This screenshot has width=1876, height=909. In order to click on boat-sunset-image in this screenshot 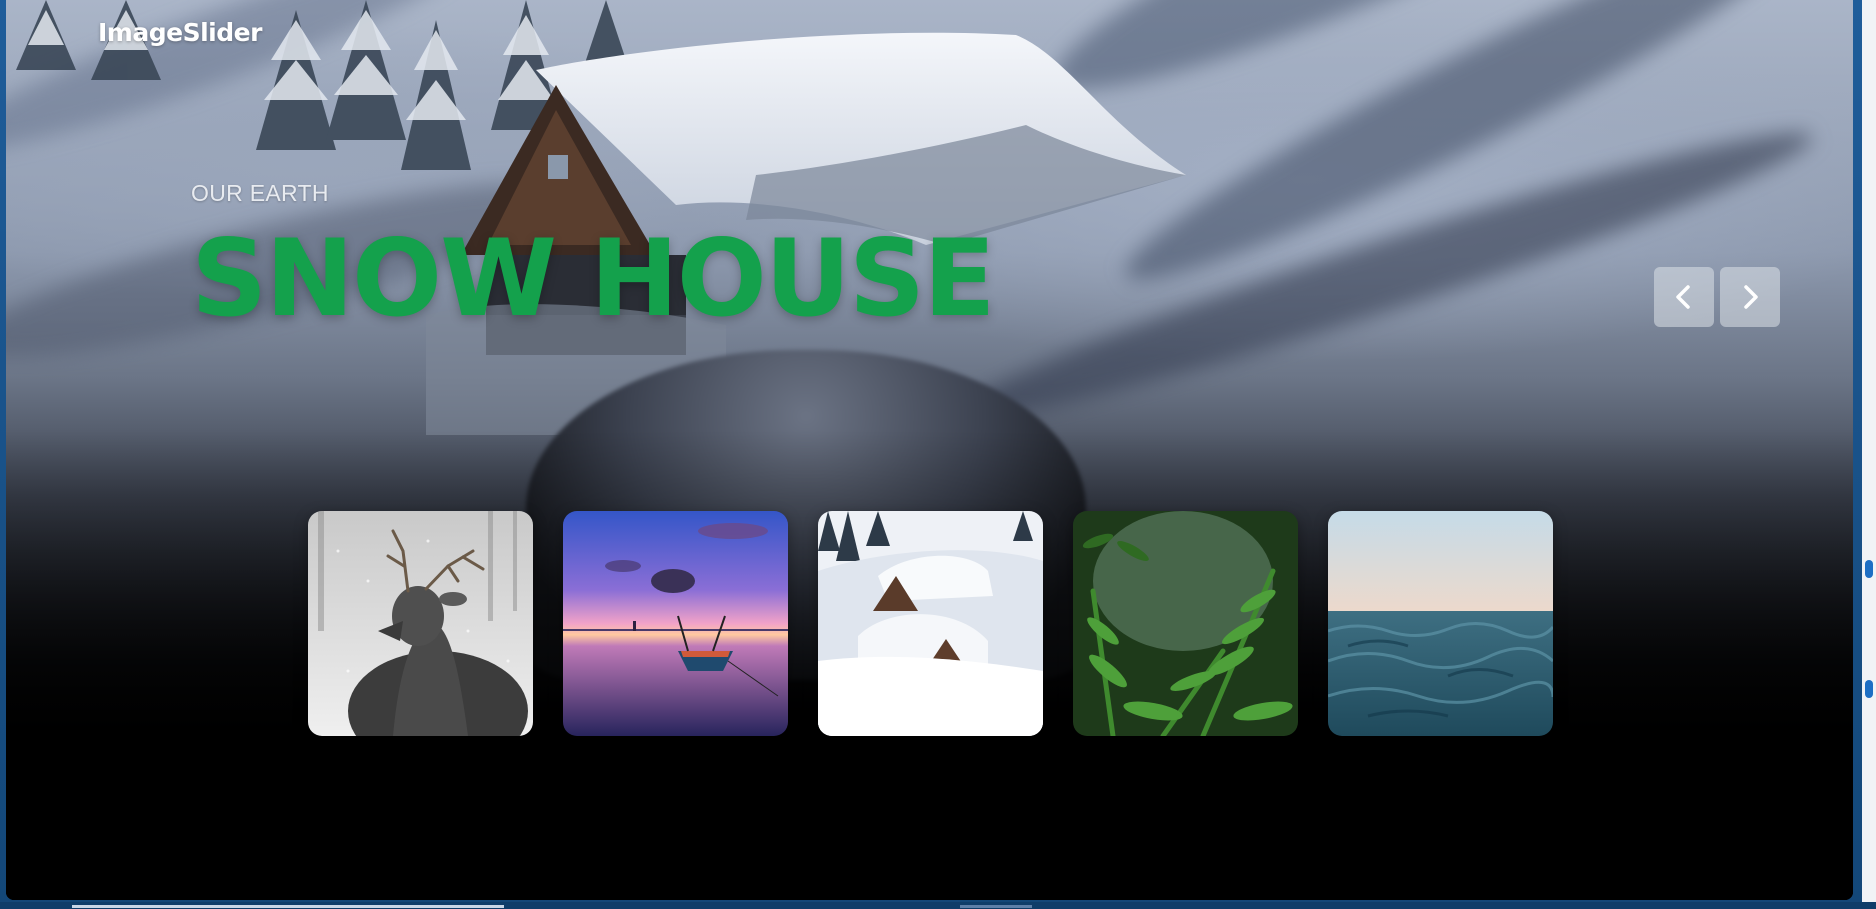, I will do `click(675, 623)`.